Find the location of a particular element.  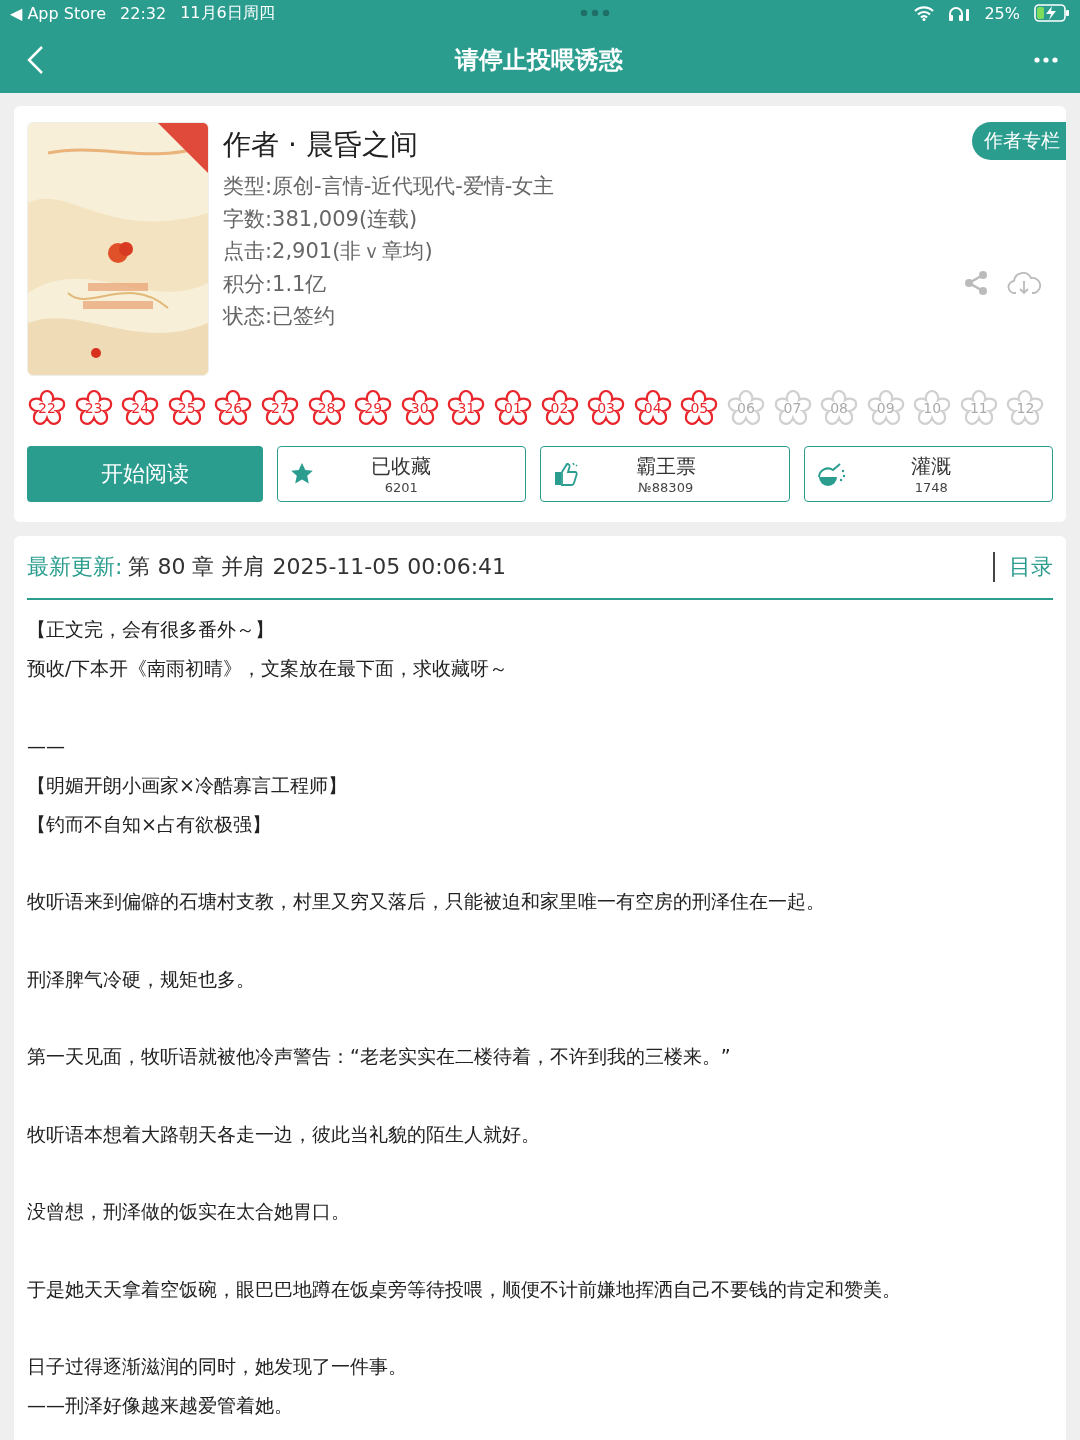

synopsis-line: —— is located at coordinates (46, 746).